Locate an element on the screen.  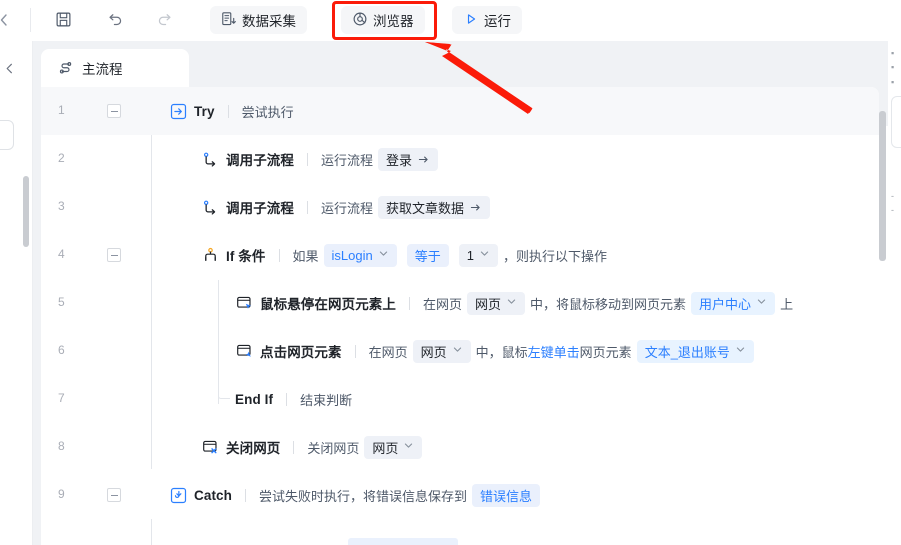
undo-button is located at coordinates (115, 21).